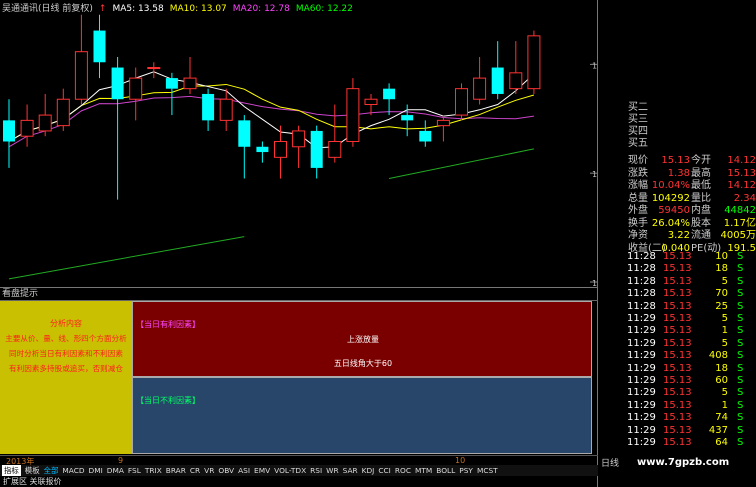  Describe the element at coordinates (316, 470) in the screenshot. I see `indicator-tab: RSI` at that location.